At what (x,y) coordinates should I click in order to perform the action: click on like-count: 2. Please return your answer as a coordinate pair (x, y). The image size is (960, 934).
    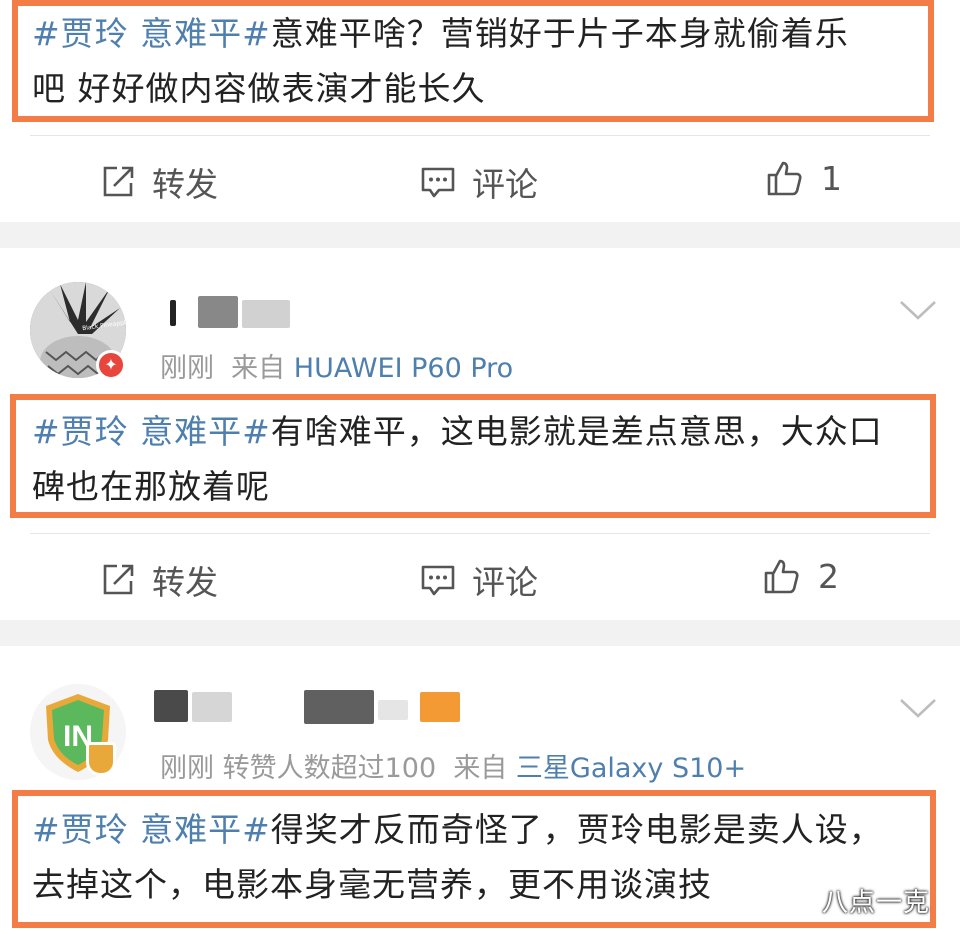
    Looking at the image, I should click on (828, 576).